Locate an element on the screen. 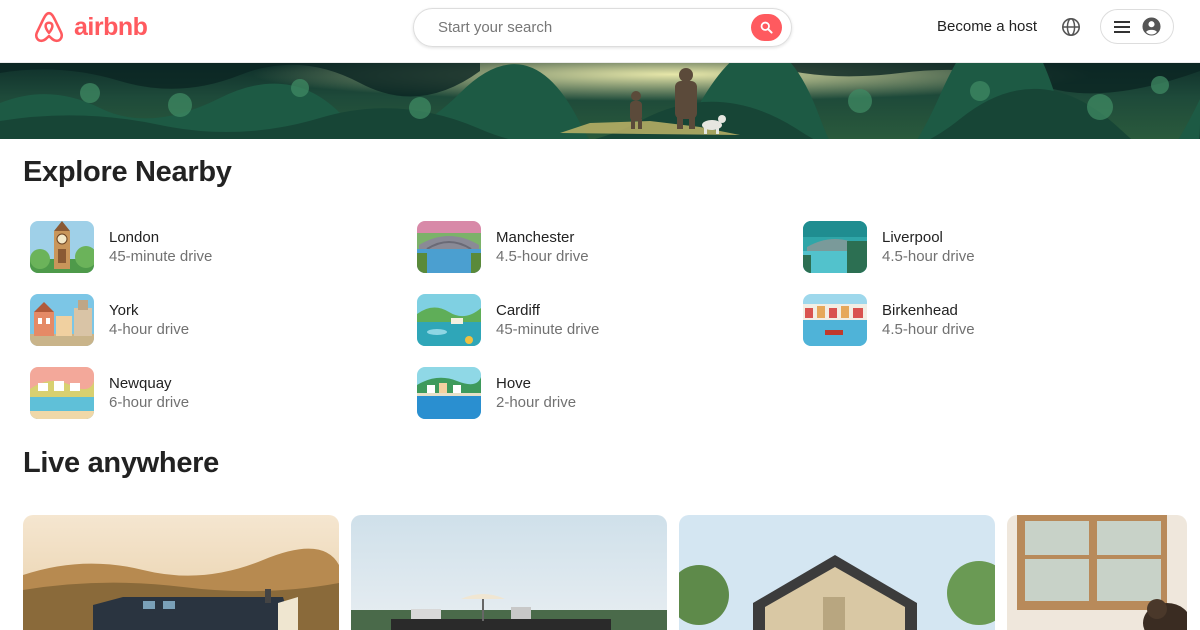 Image resolution: width=1200 pixels, height=630 pixels. live-card-pets-allowed is located at coordinates (1097, 572).